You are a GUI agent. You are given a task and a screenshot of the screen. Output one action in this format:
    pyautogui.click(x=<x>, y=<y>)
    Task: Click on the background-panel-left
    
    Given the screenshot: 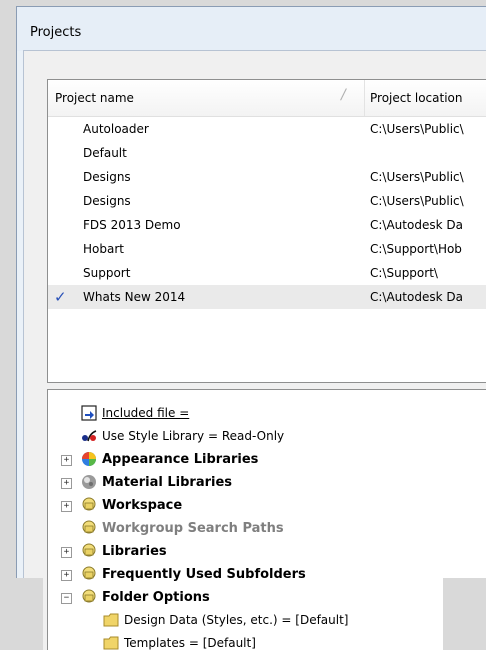 What is the action you would take?
    pyautogui.click(x=21, y=614)
    